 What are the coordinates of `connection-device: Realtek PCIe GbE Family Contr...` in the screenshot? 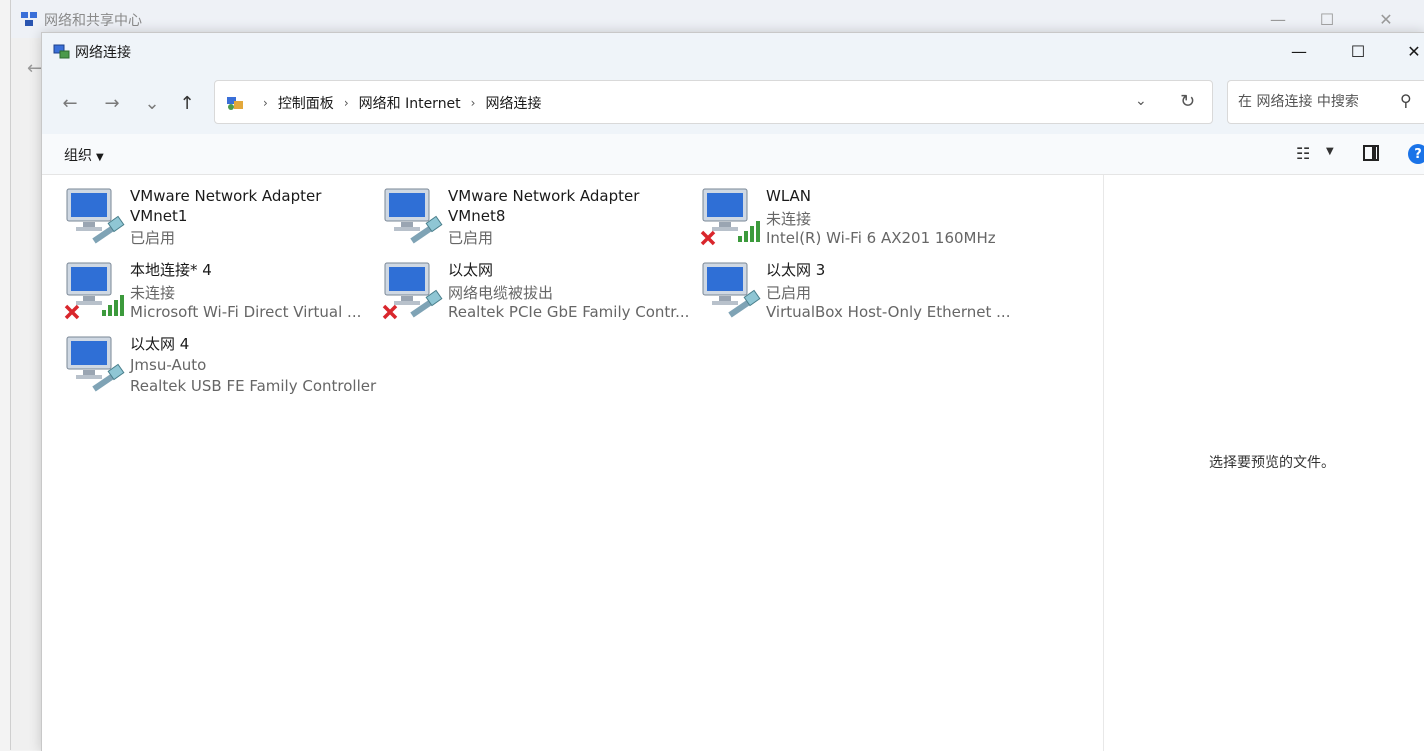 It's located at (569, 312).